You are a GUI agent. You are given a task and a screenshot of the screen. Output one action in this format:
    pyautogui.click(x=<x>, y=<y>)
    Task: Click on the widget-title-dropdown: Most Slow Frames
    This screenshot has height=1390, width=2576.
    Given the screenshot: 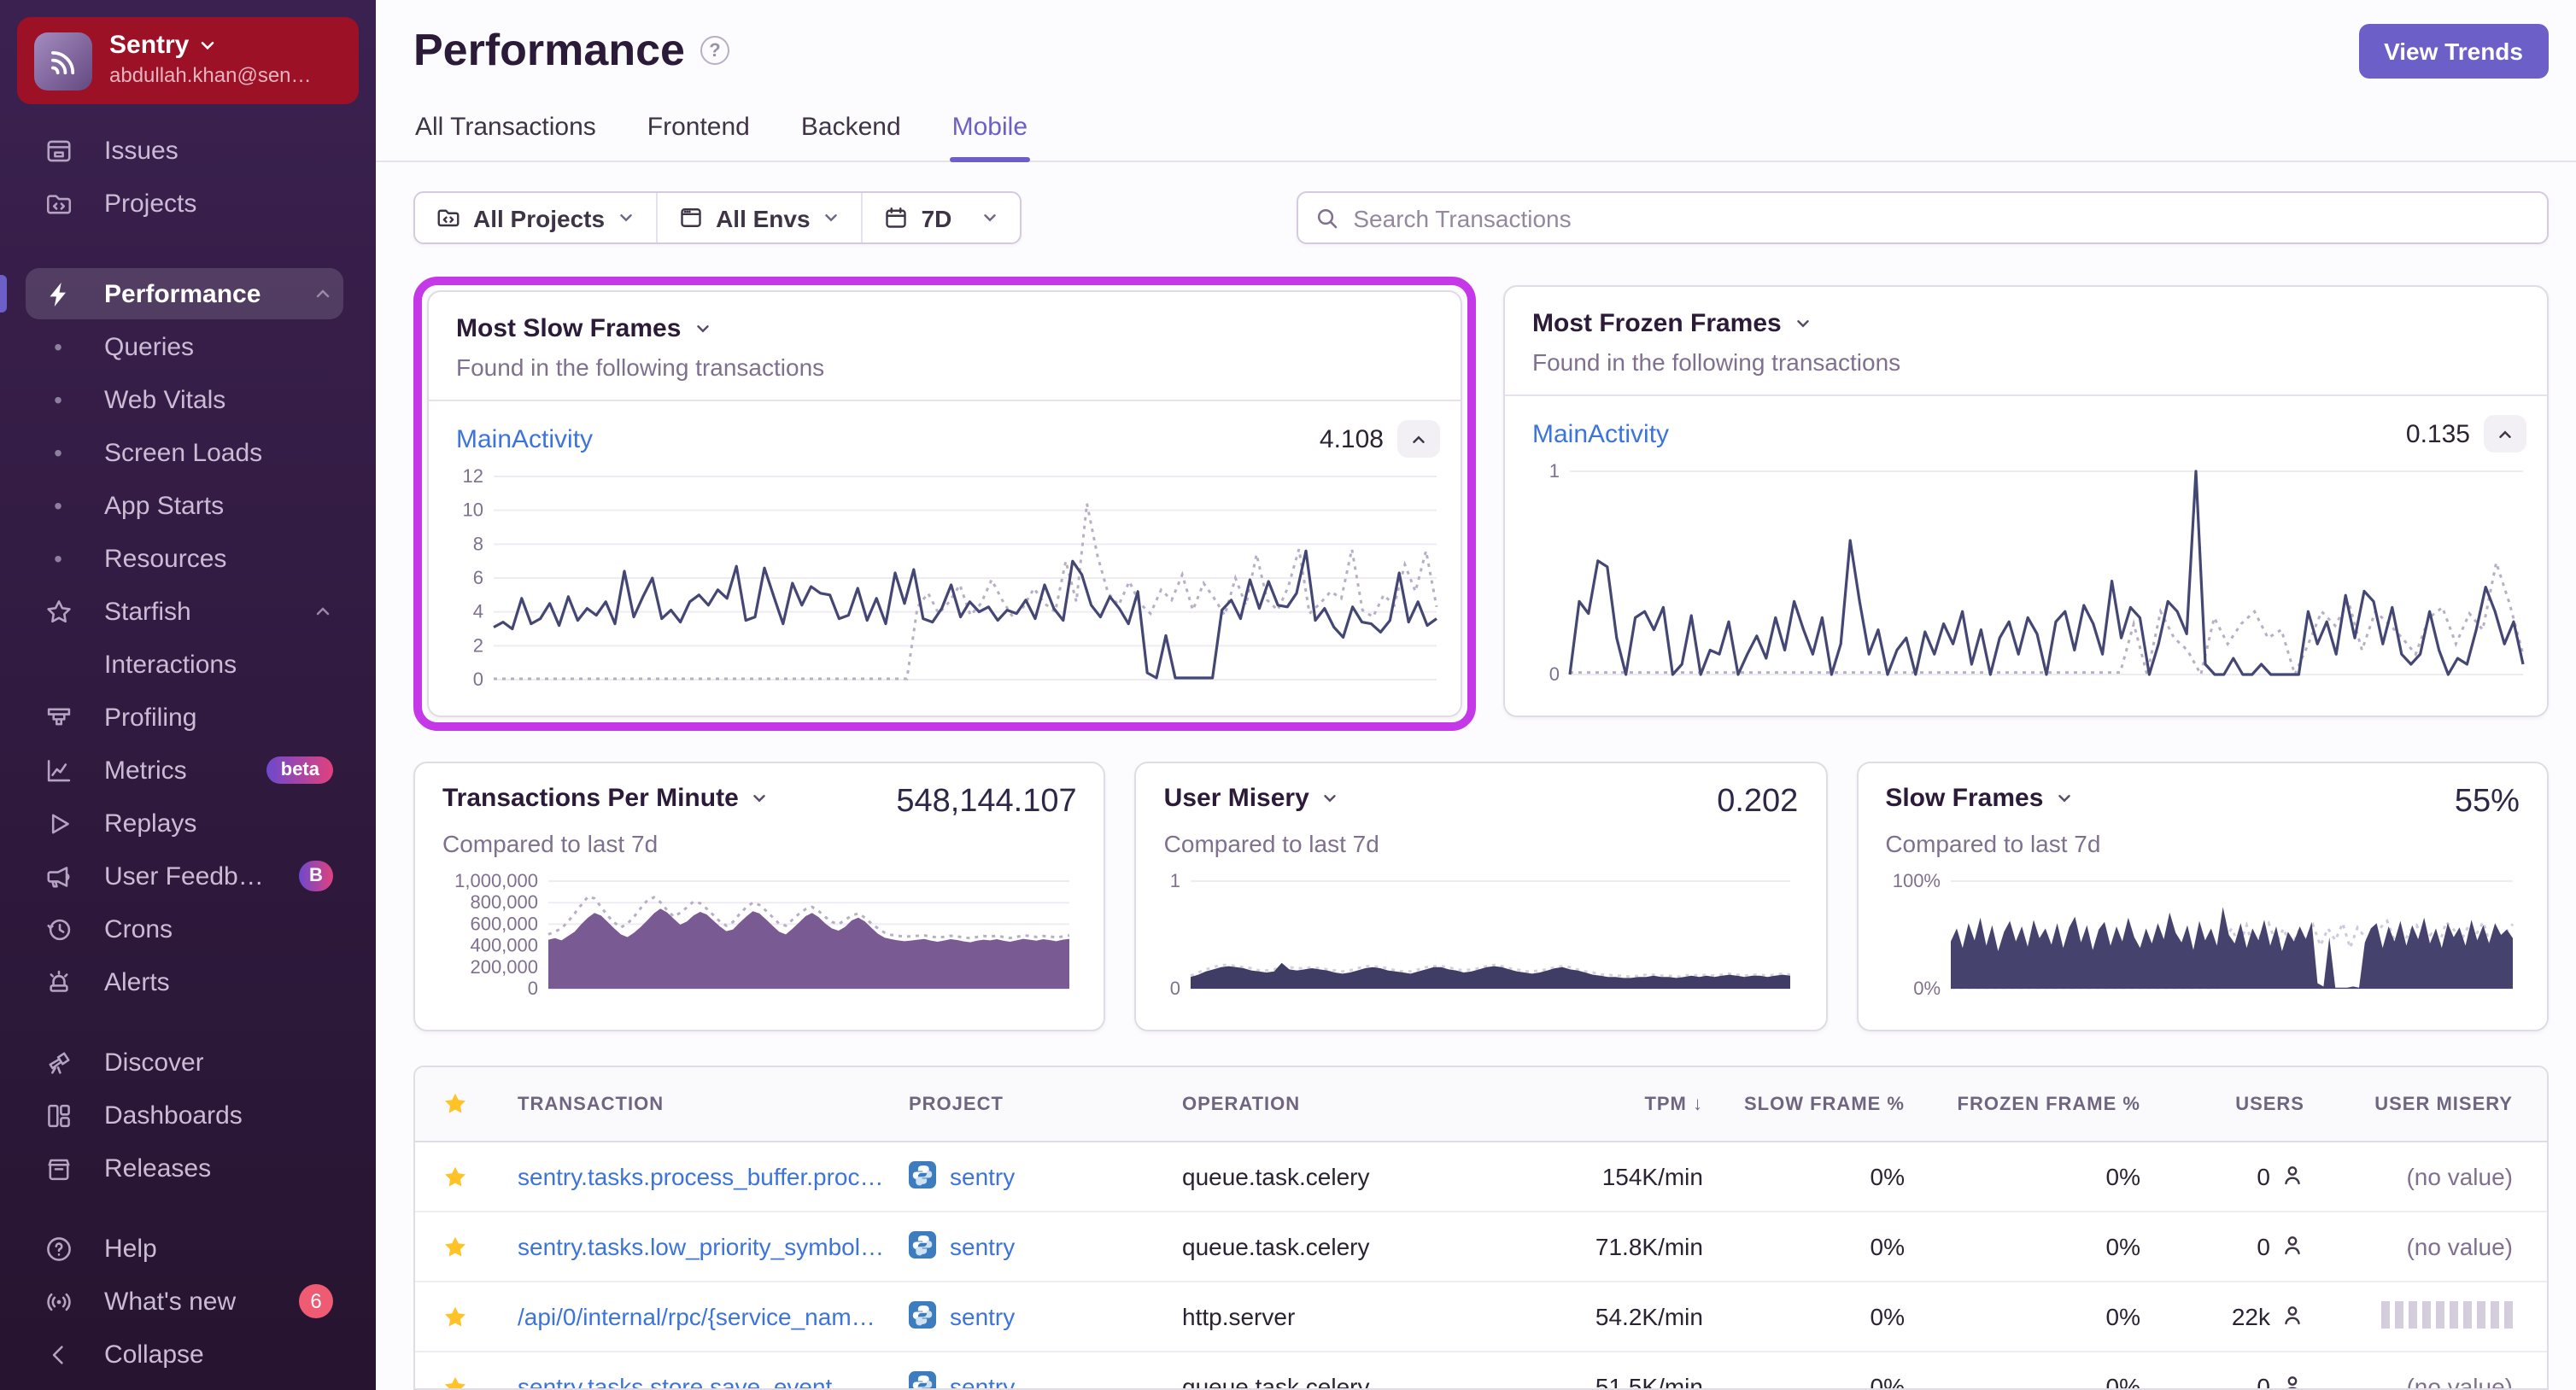 What is the action you would take?
    pyautogui.click(x=944, y=328)
    